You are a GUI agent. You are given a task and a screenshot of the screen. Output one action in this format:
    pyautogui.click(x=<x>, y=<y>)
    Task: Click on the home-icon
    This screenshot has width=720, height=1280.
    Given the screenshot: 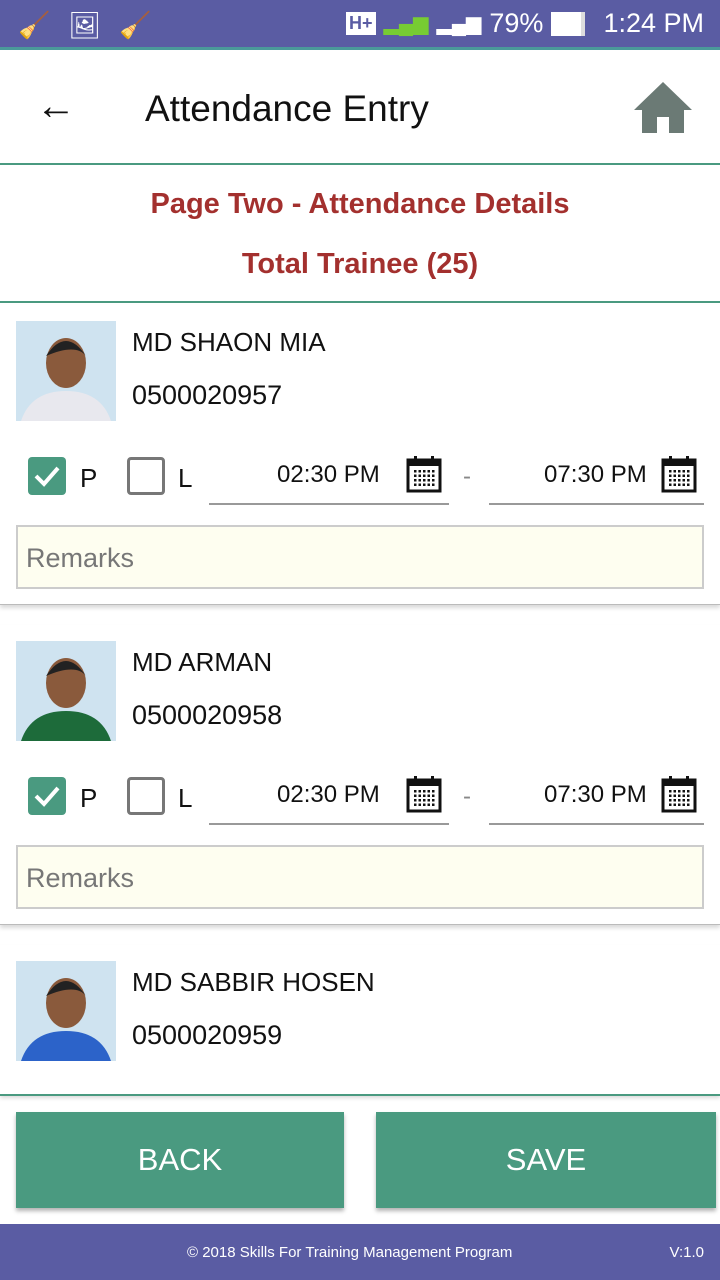 What is the action you would take?
    pyautogui.click(x=663, y=107)
    